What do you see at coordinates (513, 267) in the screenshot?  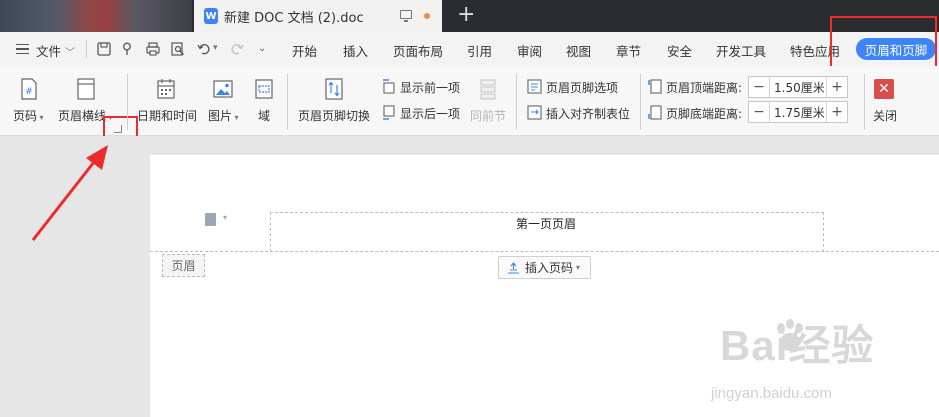 I see `page-number-icon` at bounding box center [513, 267].